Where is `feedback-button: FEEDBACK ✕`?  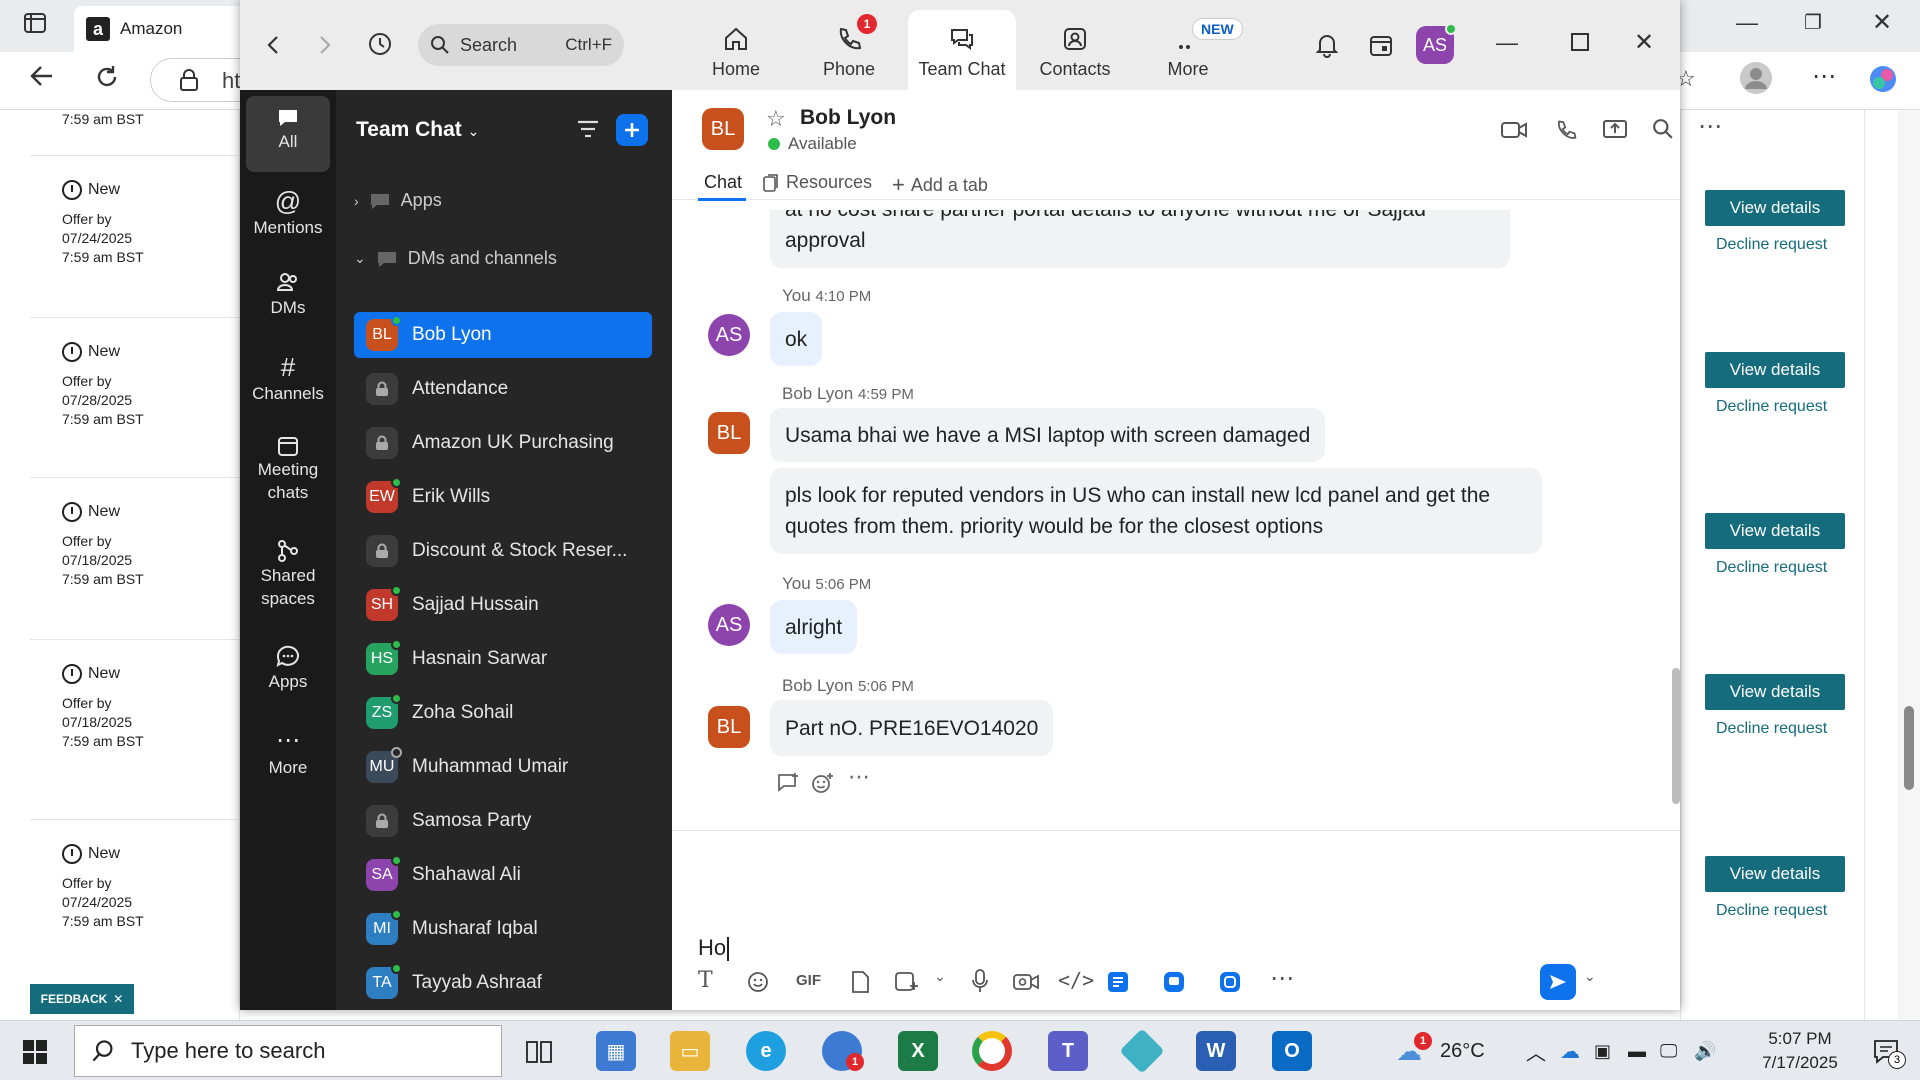
feedback-button: FEEDBACK ✕ is located at coordinates (82, 999).